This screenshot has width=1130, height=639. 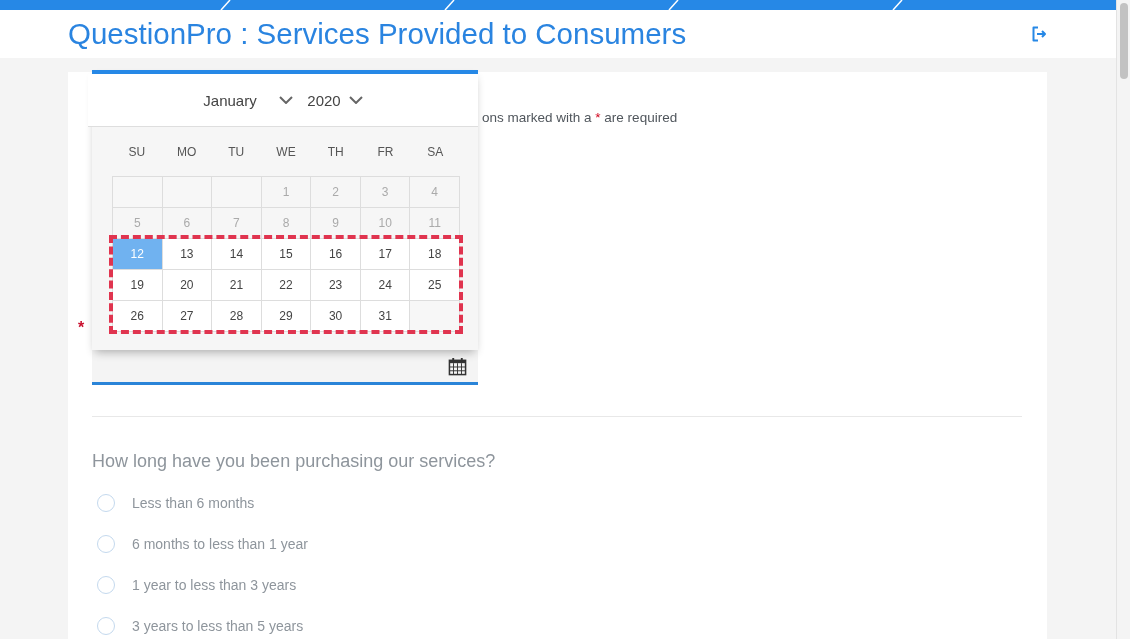 I want to click on weekday-label: MO, so click(x=186, y=151).